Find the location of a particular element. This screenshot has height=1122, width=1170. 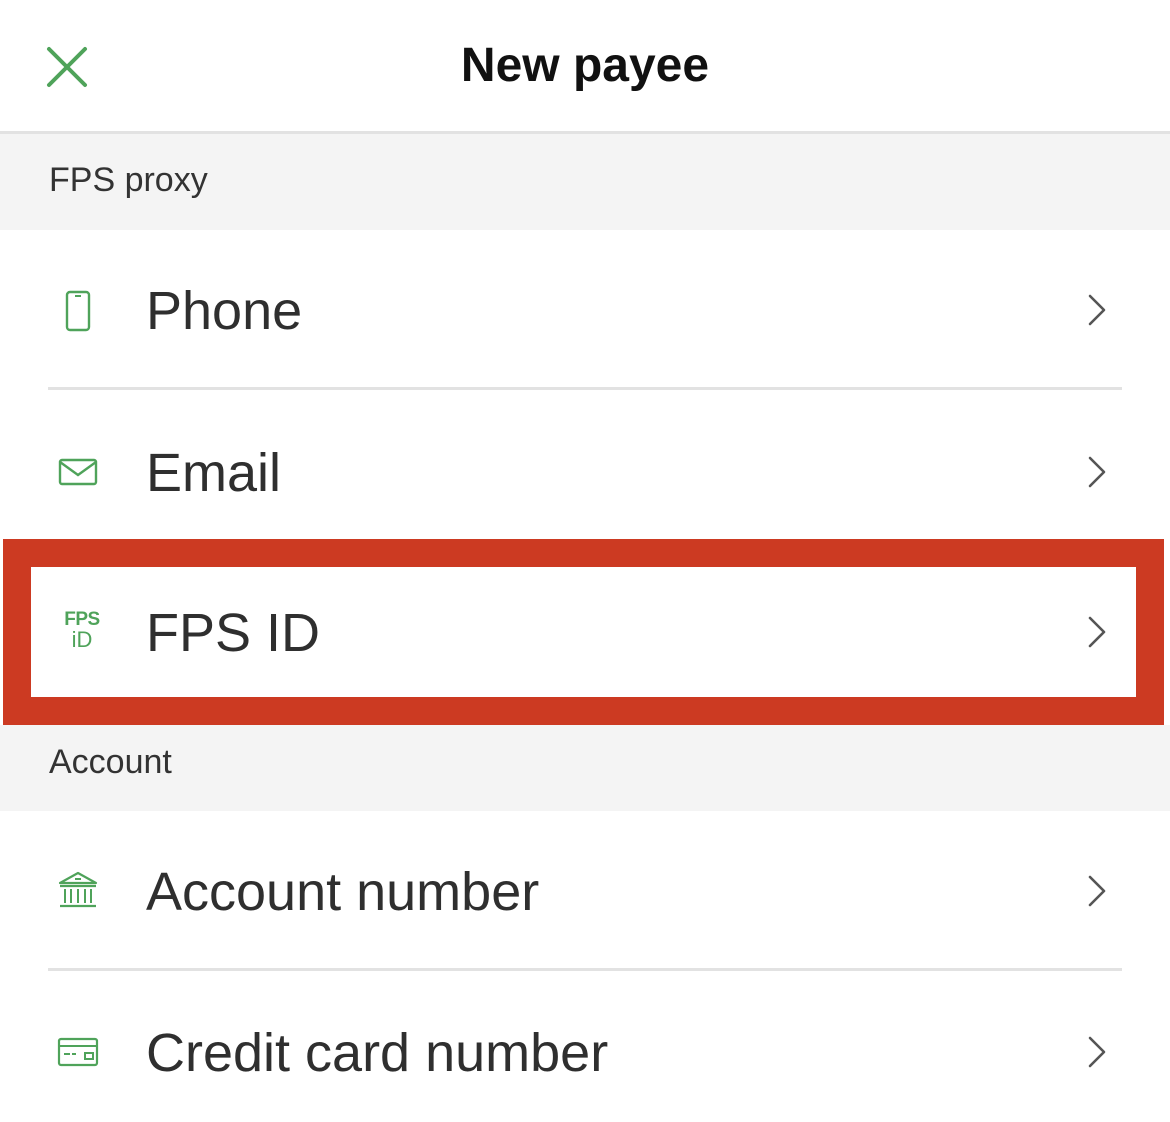

mail-icon is located at coordinates (78, 472).